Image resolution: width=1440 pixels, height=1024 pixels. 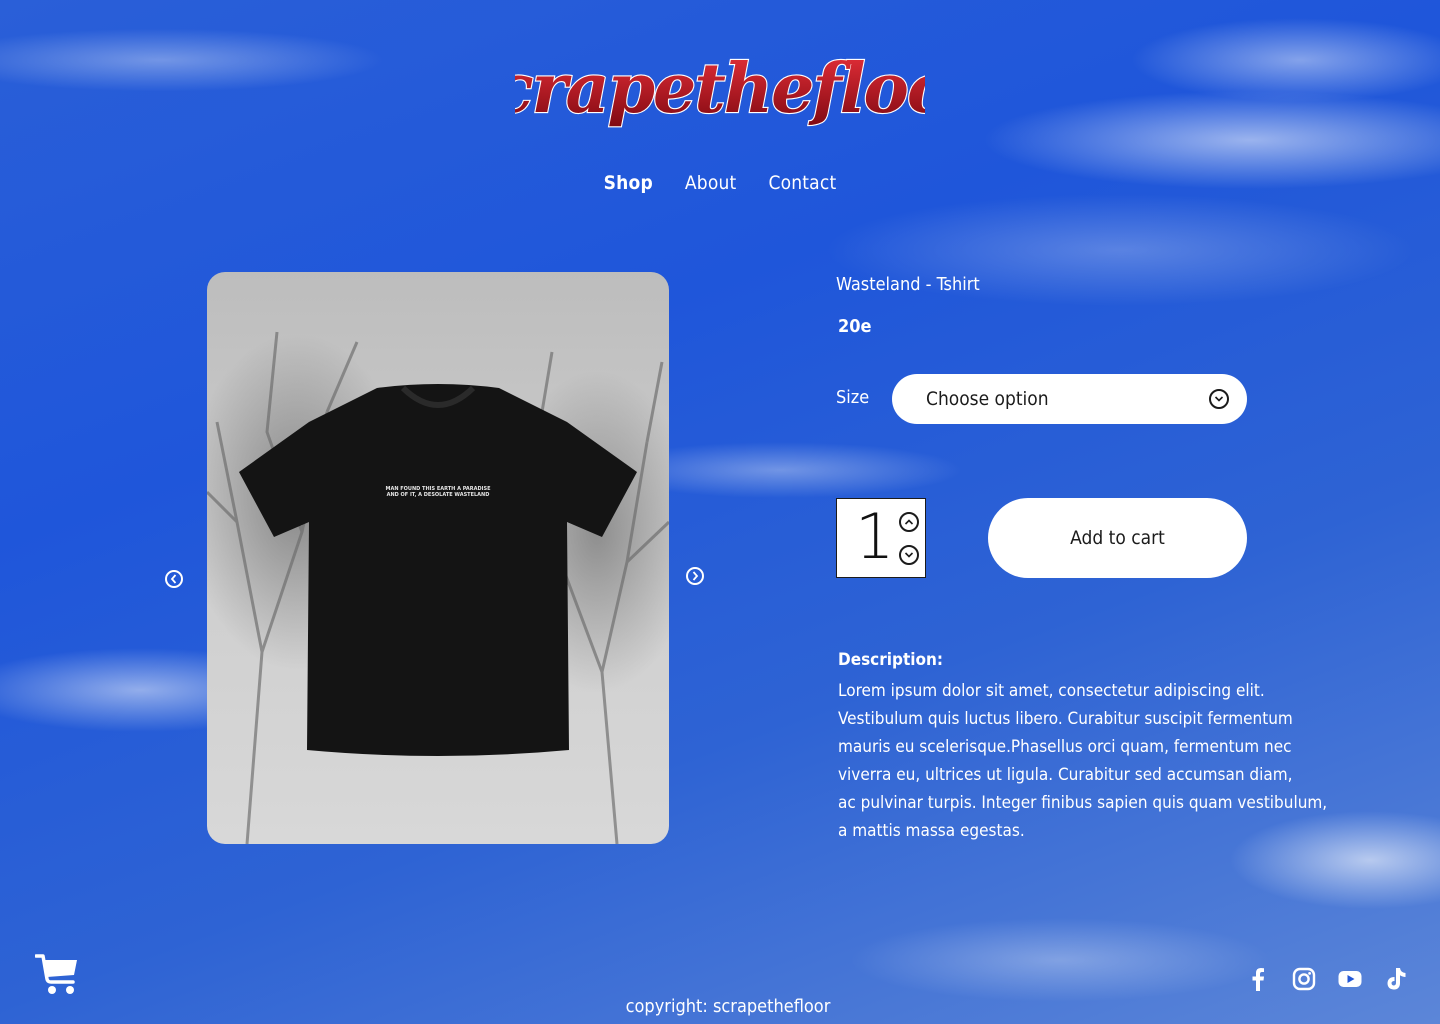 I want to click on facebook-icon, so click(x=1258, y=979).